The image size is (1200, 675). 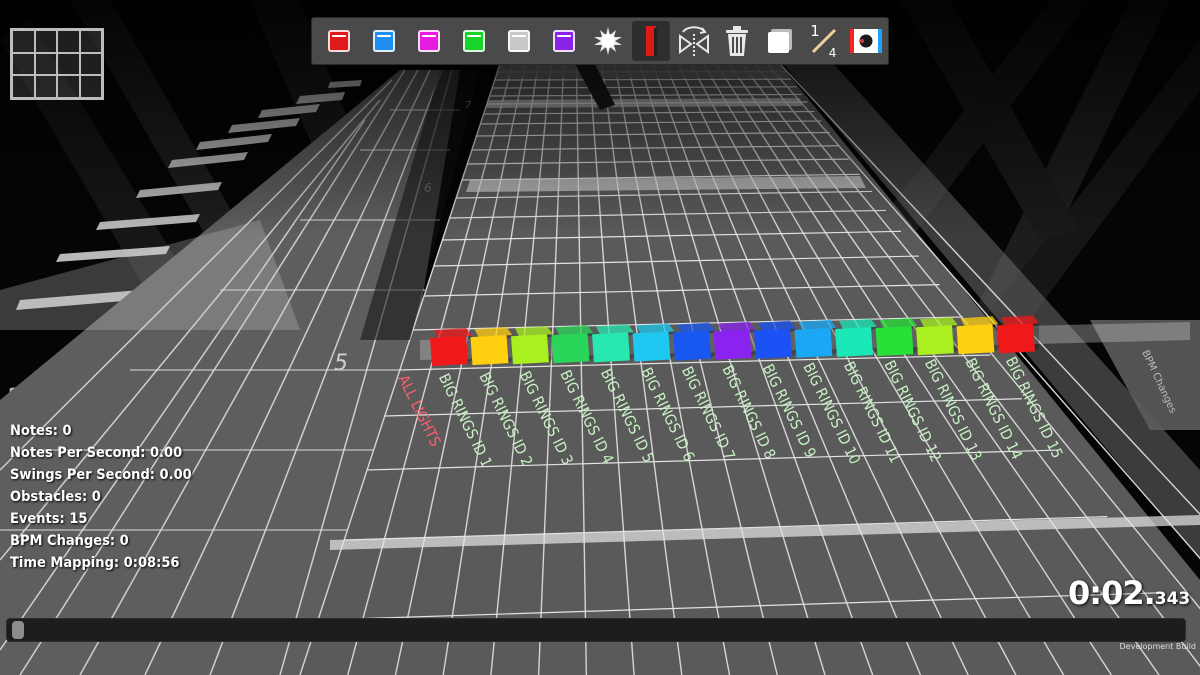 I want to click on song-timeline-scrubber, so click(x=596, y=630).